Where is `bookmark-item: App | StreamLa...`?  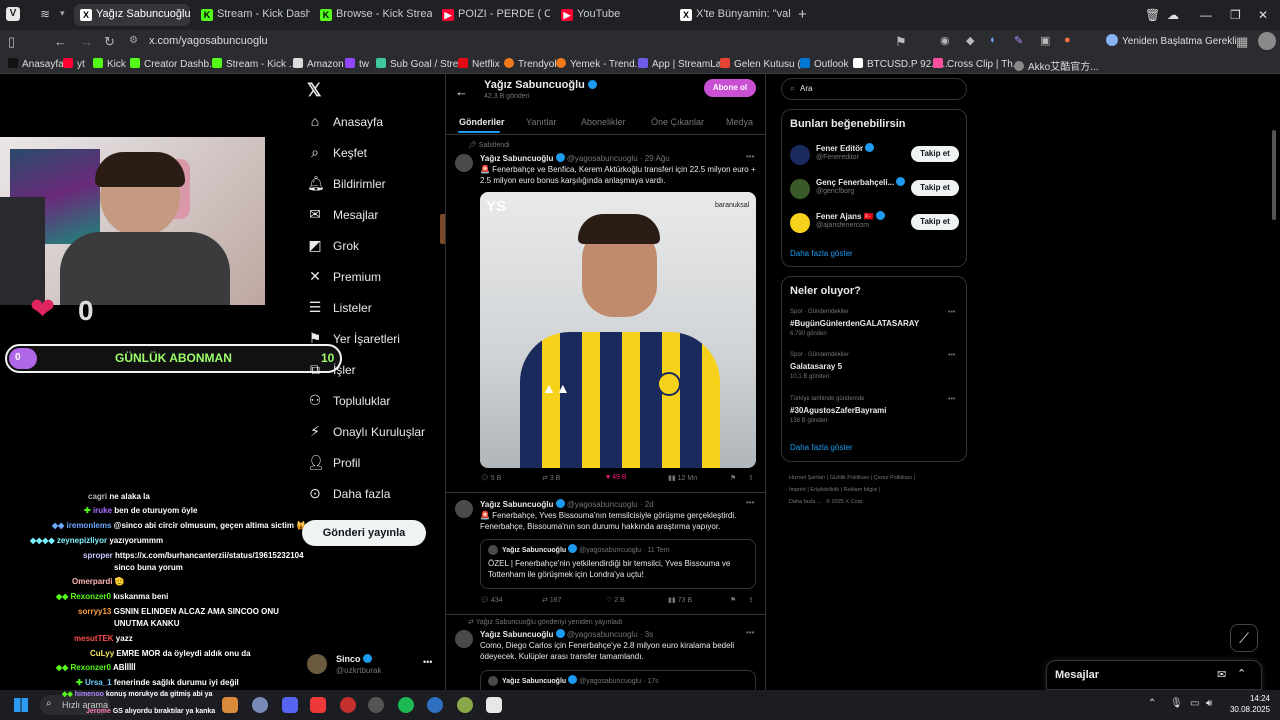
bookmark-item: App | StreamLa... is located at coordinates (684, 64).